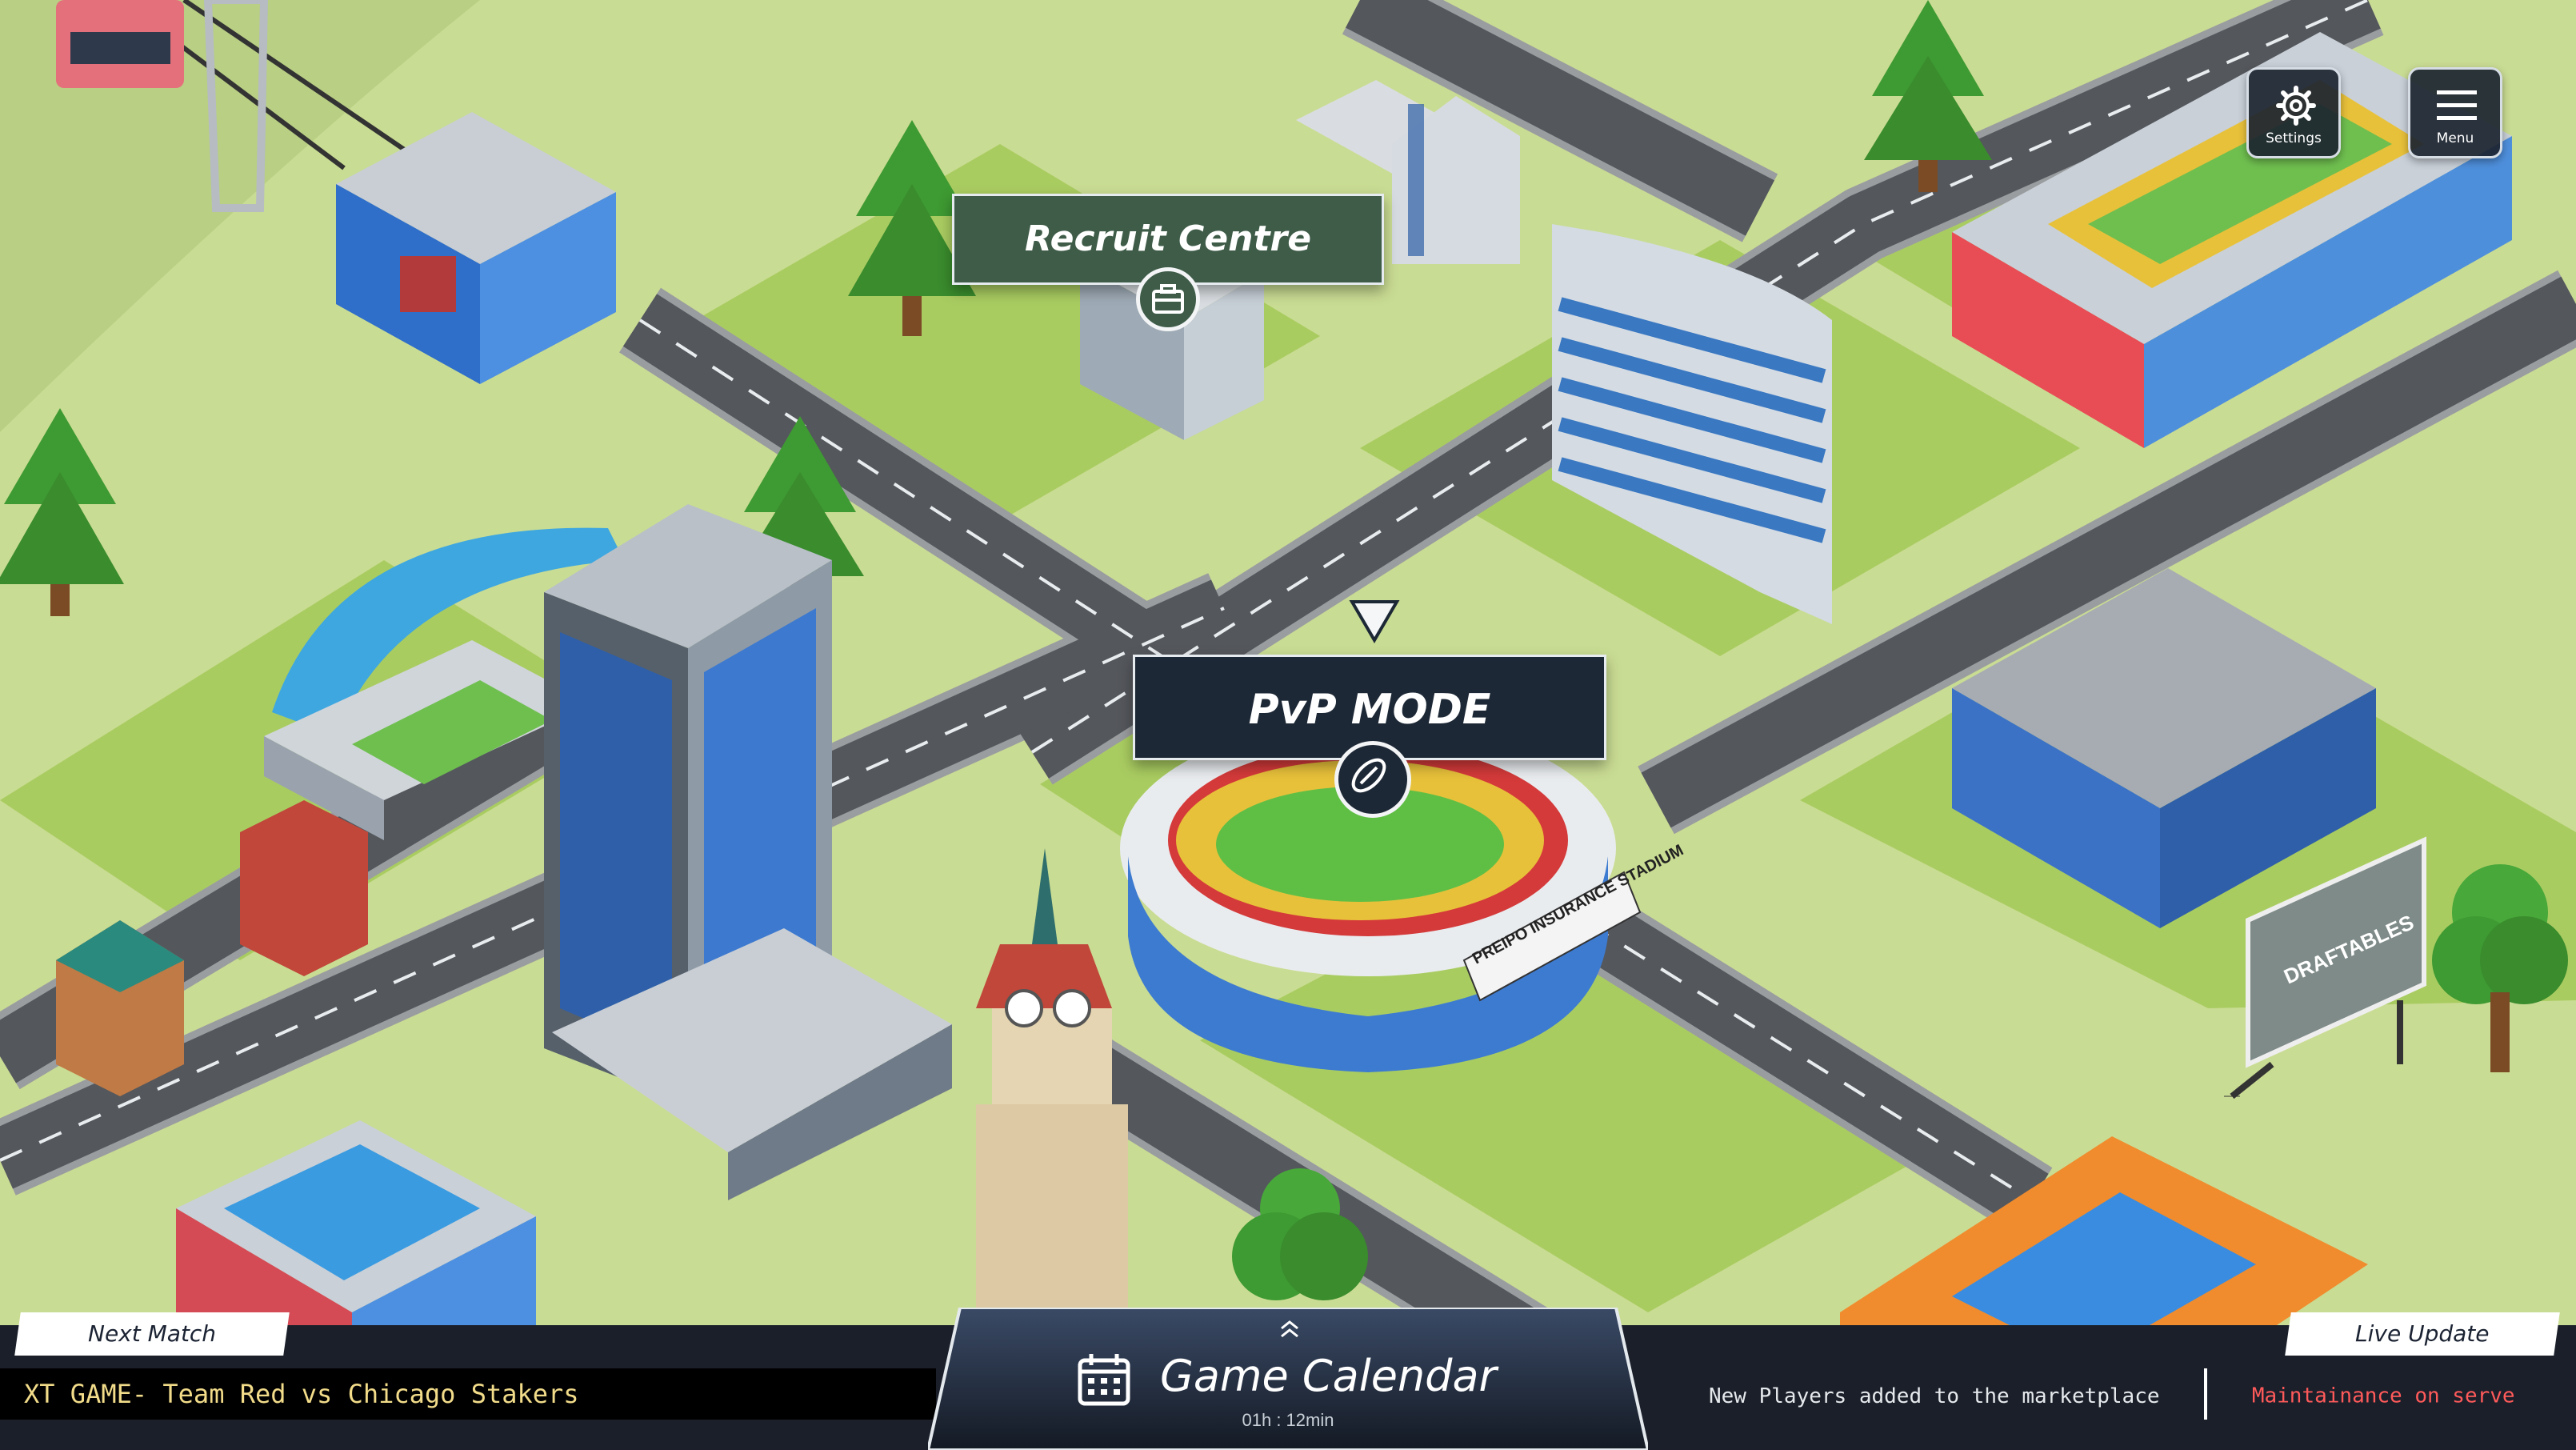  I want to click on settings-label: Settings, so click(2294, 138).